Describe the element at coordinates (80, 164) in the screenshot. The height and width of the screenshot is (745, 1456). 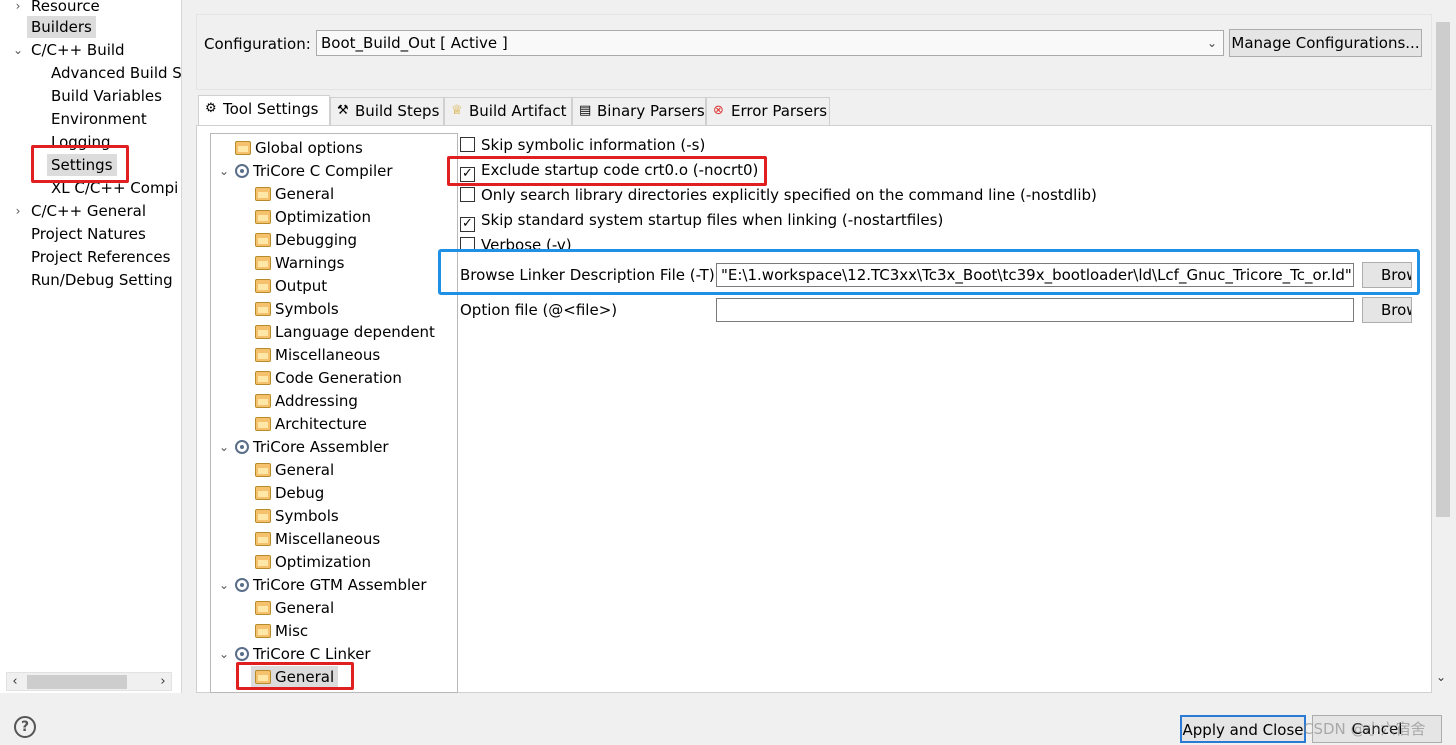
I see `settings-highlight-box` at that location.